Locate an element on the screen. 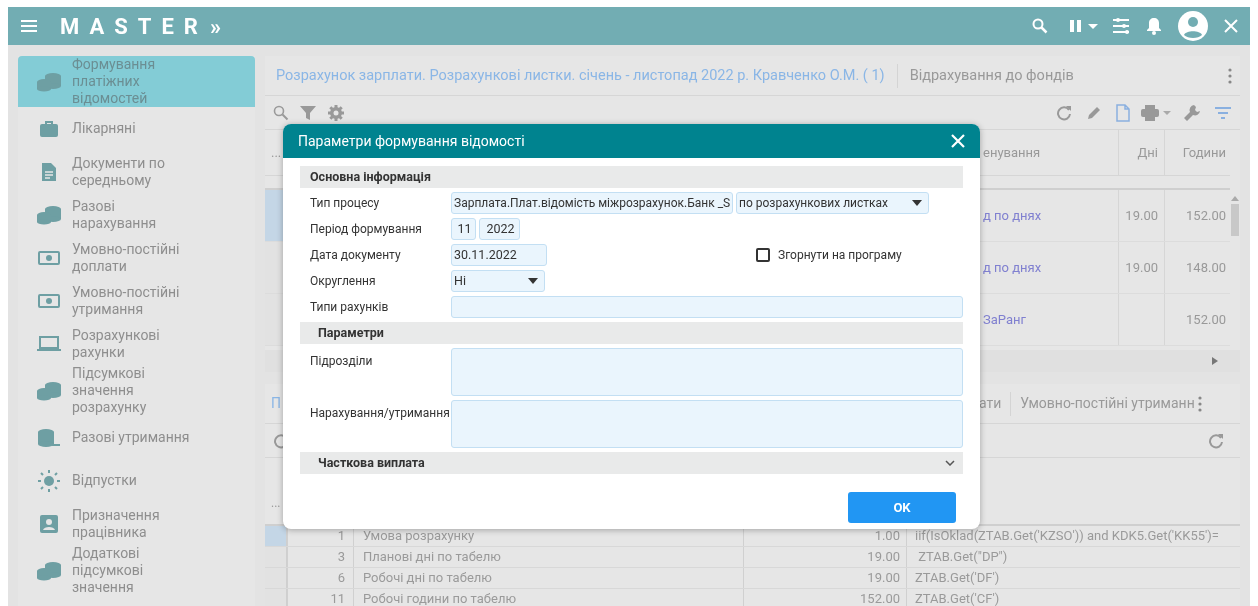 This screenshot has height=606, width=1258. sort-icon is located at coordinates (1223, 112).